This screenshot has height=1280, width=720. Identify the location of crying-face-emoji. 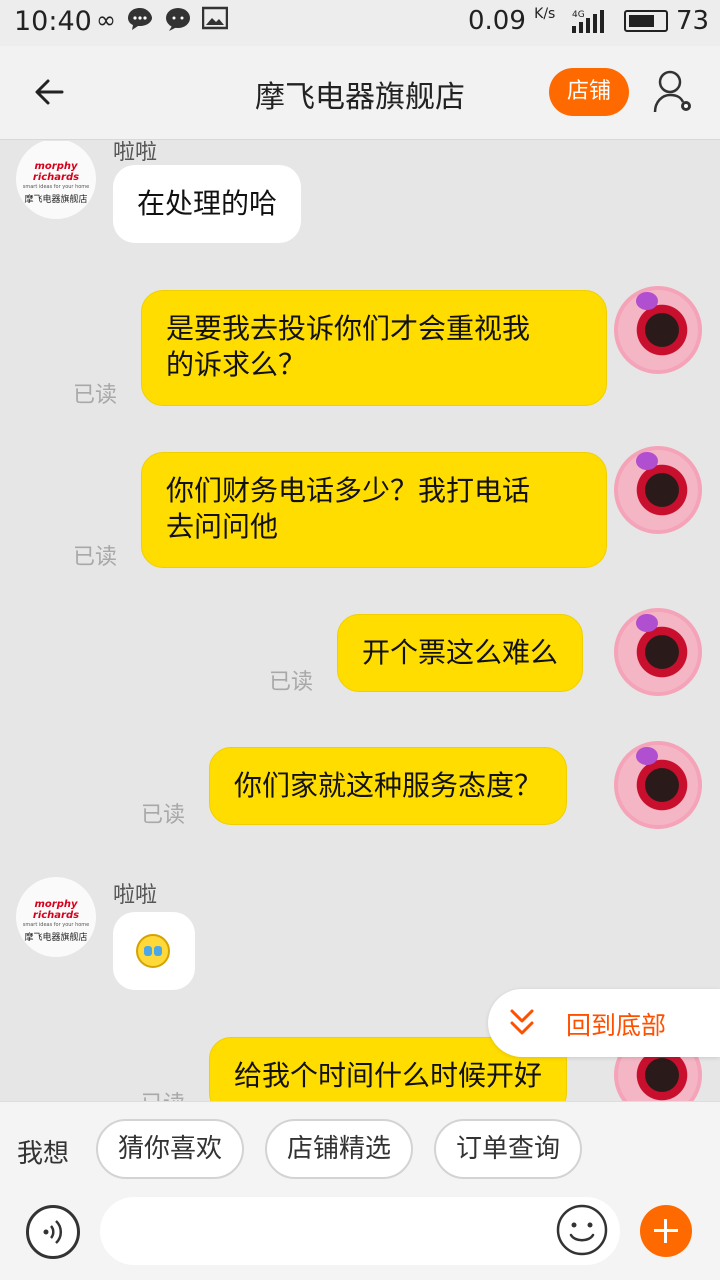
(153, 951).